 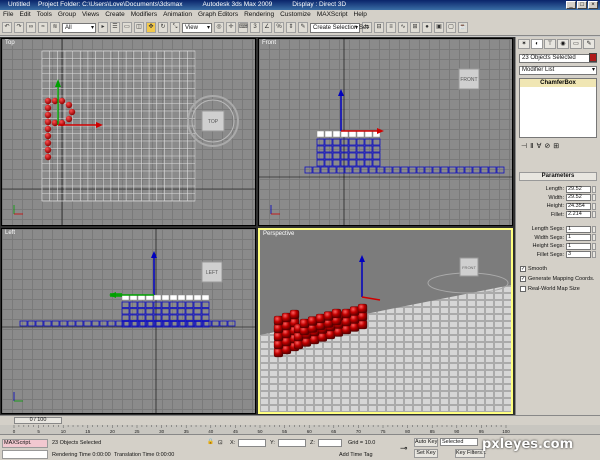 What do you see at coordinates (558, 70) in the screenshot?
I see `modifier-list-dropdown: Modifier List` at bounding box center [558, 70].